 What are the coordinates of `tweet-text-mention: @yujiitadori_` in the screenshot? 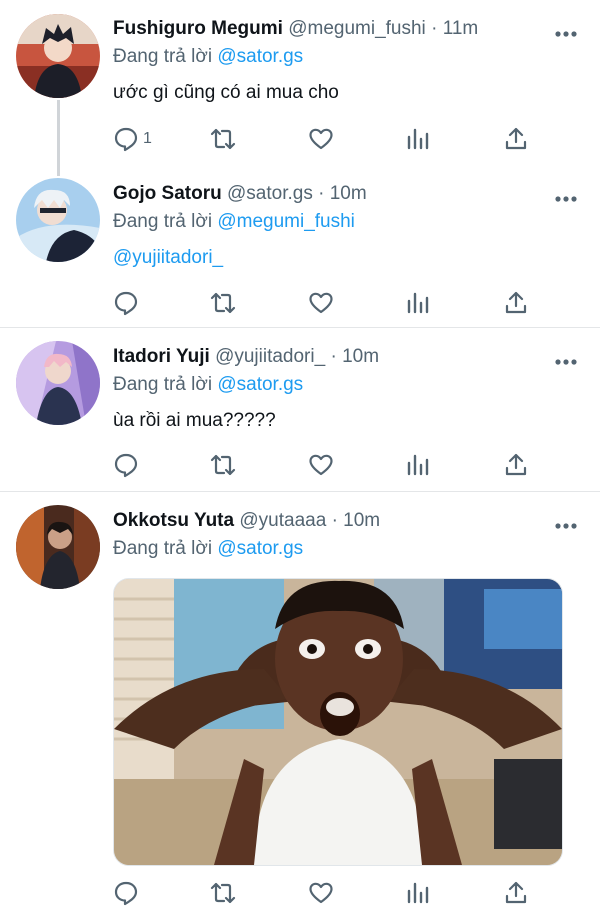 It's located at (346, 258).